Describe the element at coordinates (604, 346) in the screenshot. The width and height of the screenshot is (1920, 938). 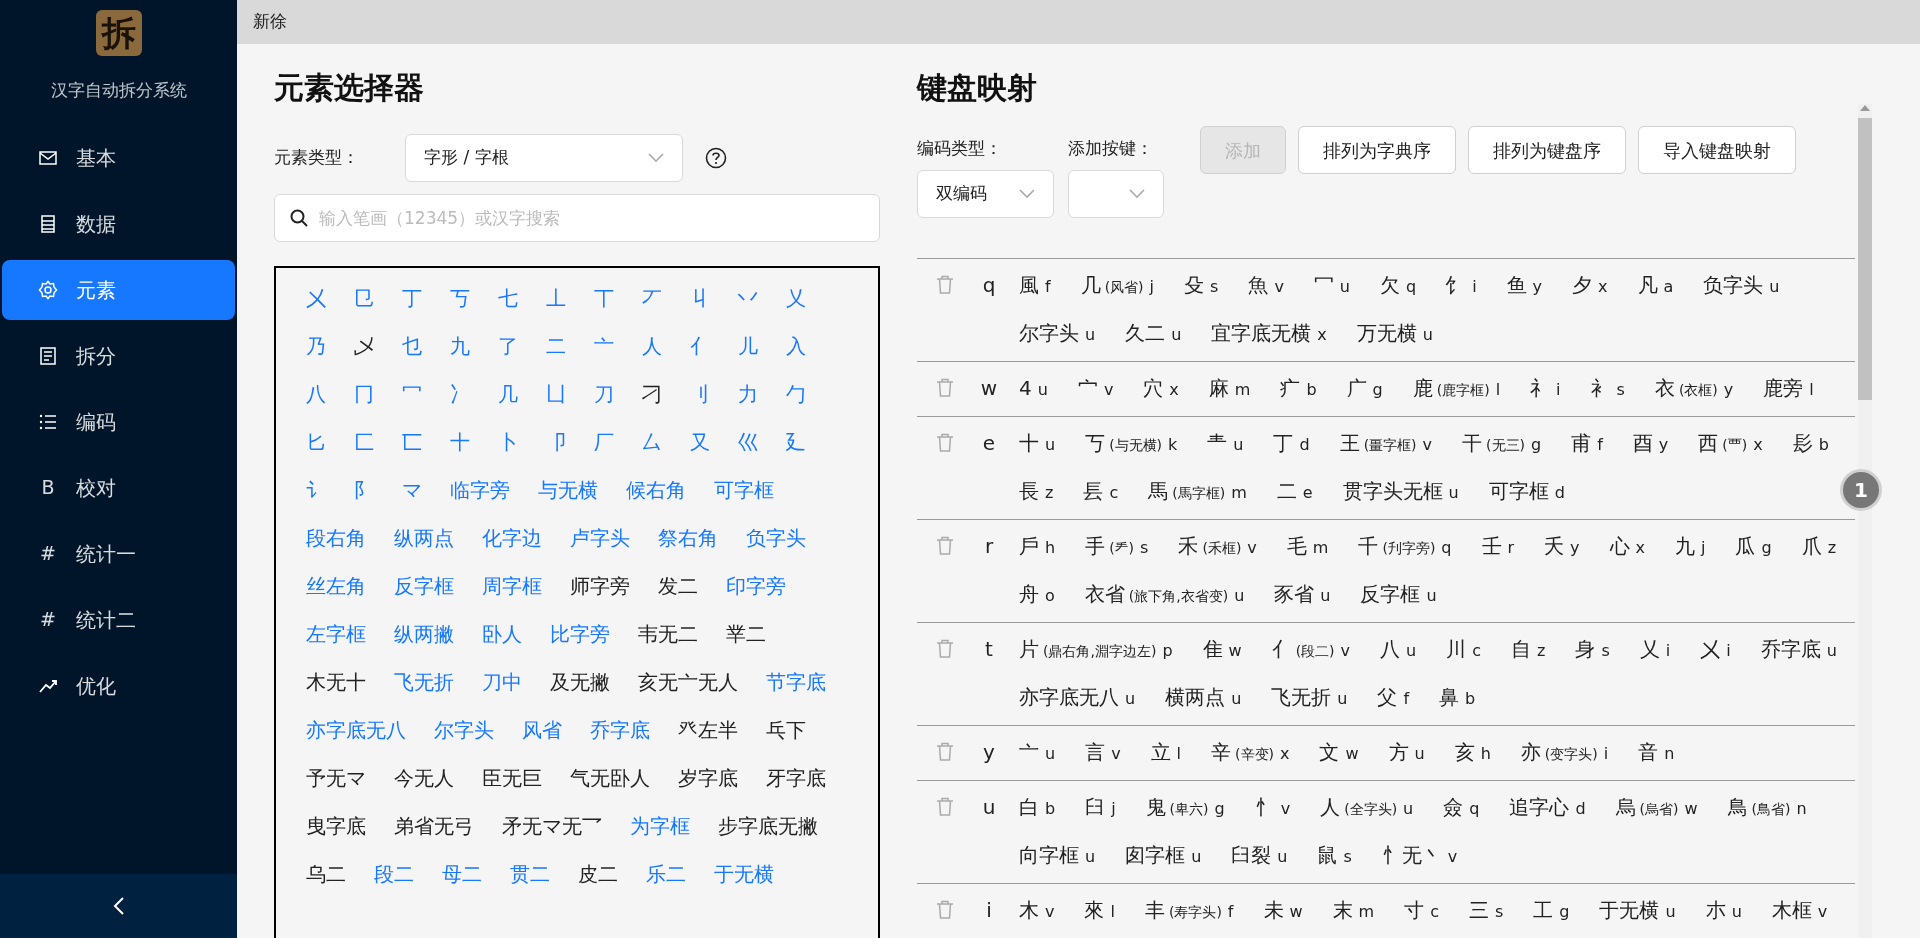
I see `element-item: 亠` at that location.